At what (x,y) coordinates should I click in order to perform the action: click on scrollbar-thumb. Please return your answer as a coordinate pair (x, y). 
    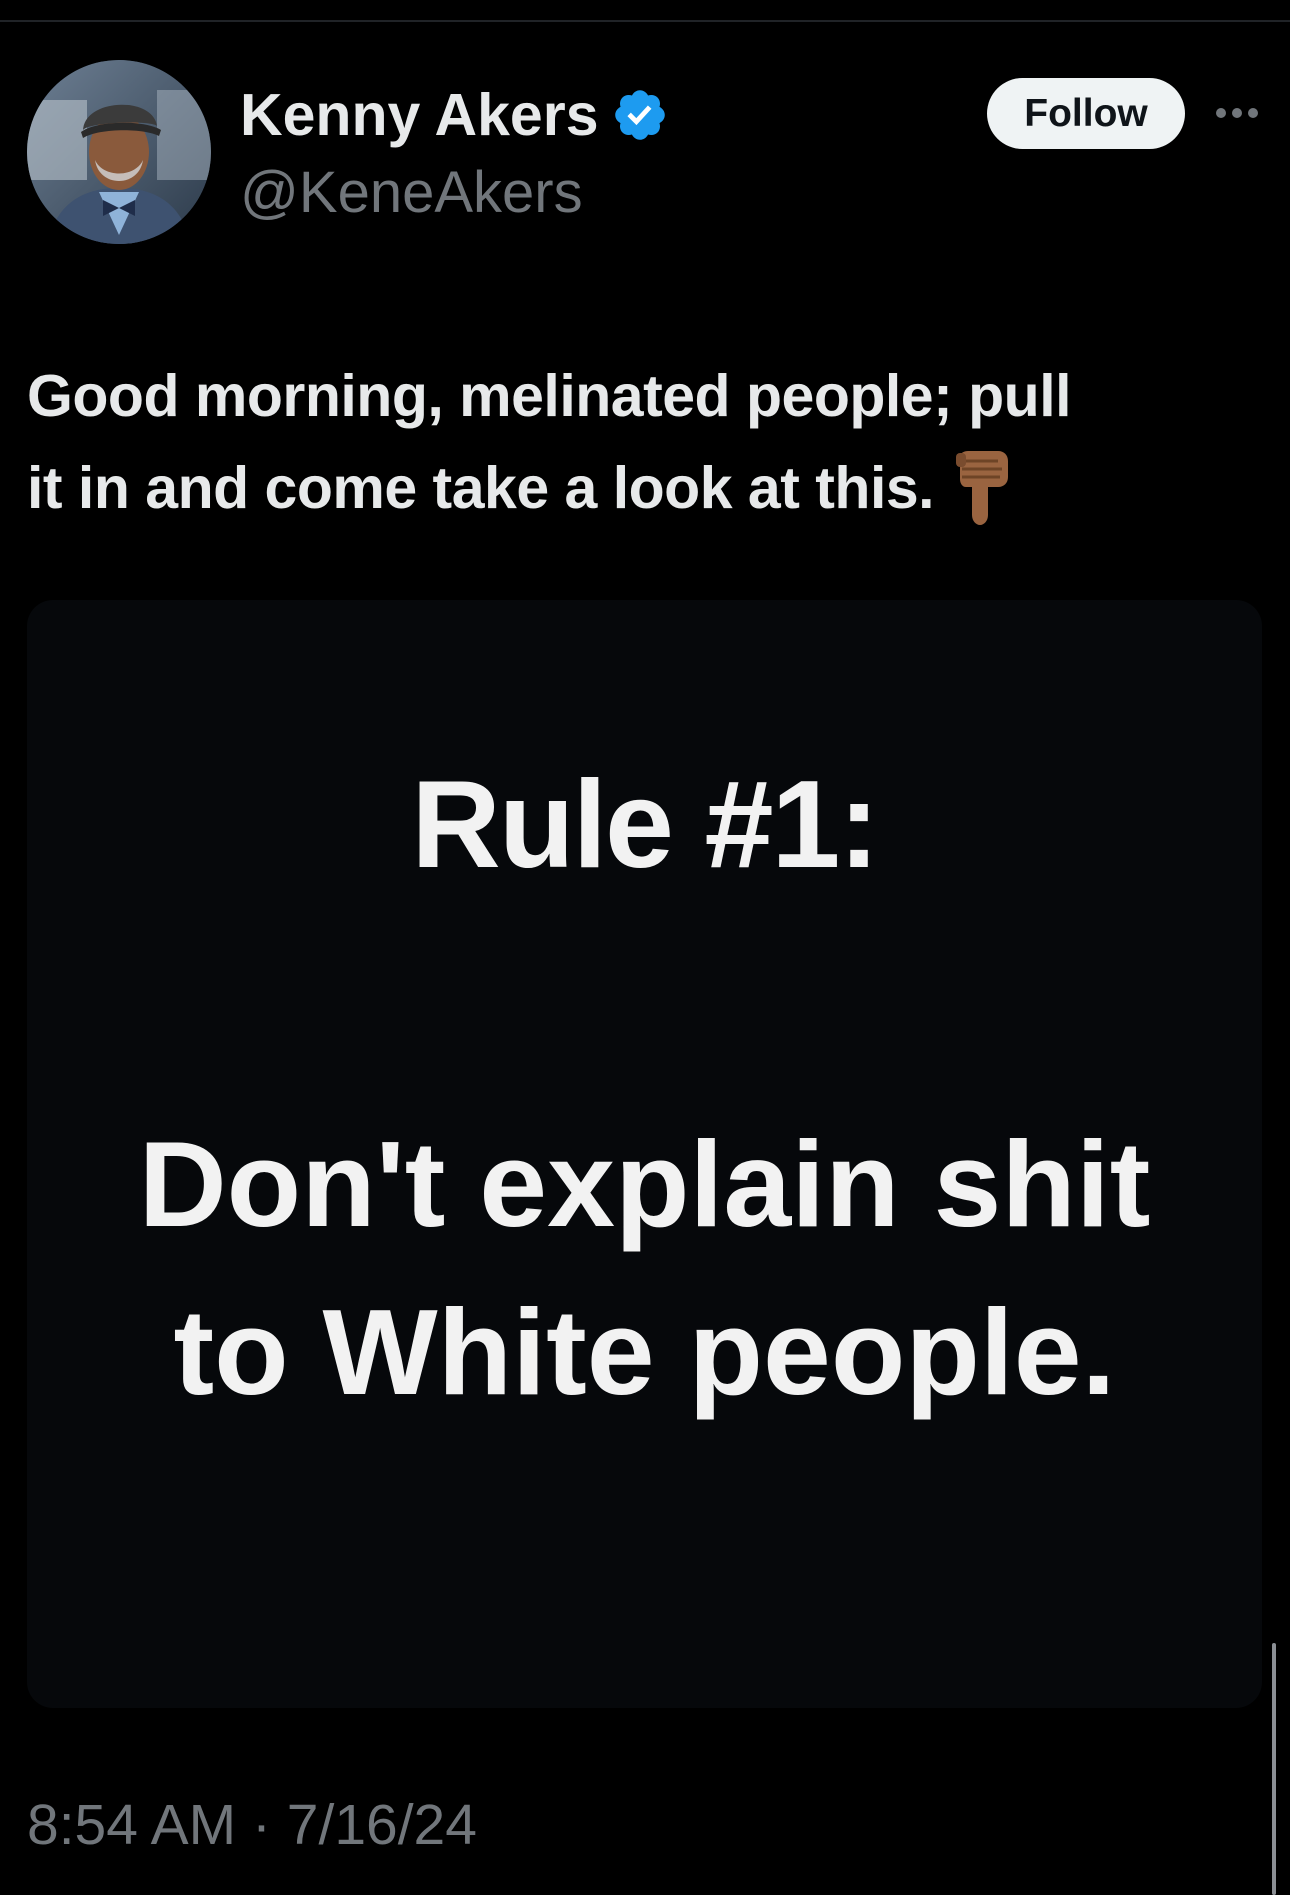
    Looking at the image, I should click on (1274, 1769).